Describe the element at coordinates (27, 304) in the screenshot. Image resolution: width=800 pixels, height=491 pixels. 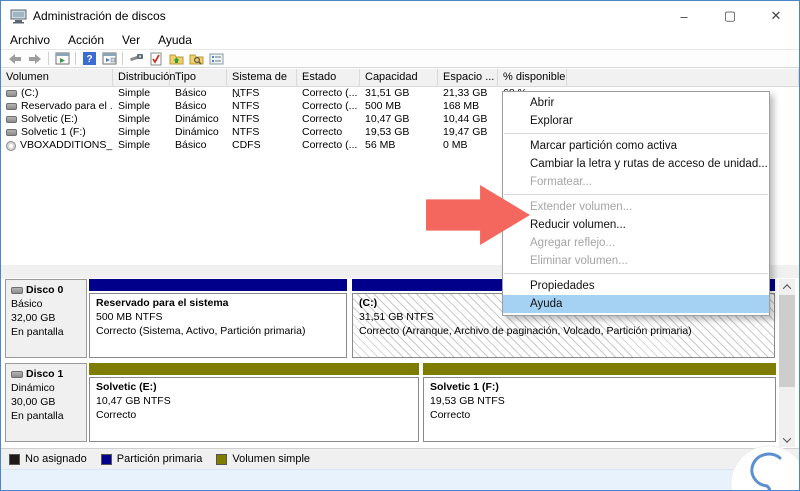
I see `disk-type: Básico` at that location.